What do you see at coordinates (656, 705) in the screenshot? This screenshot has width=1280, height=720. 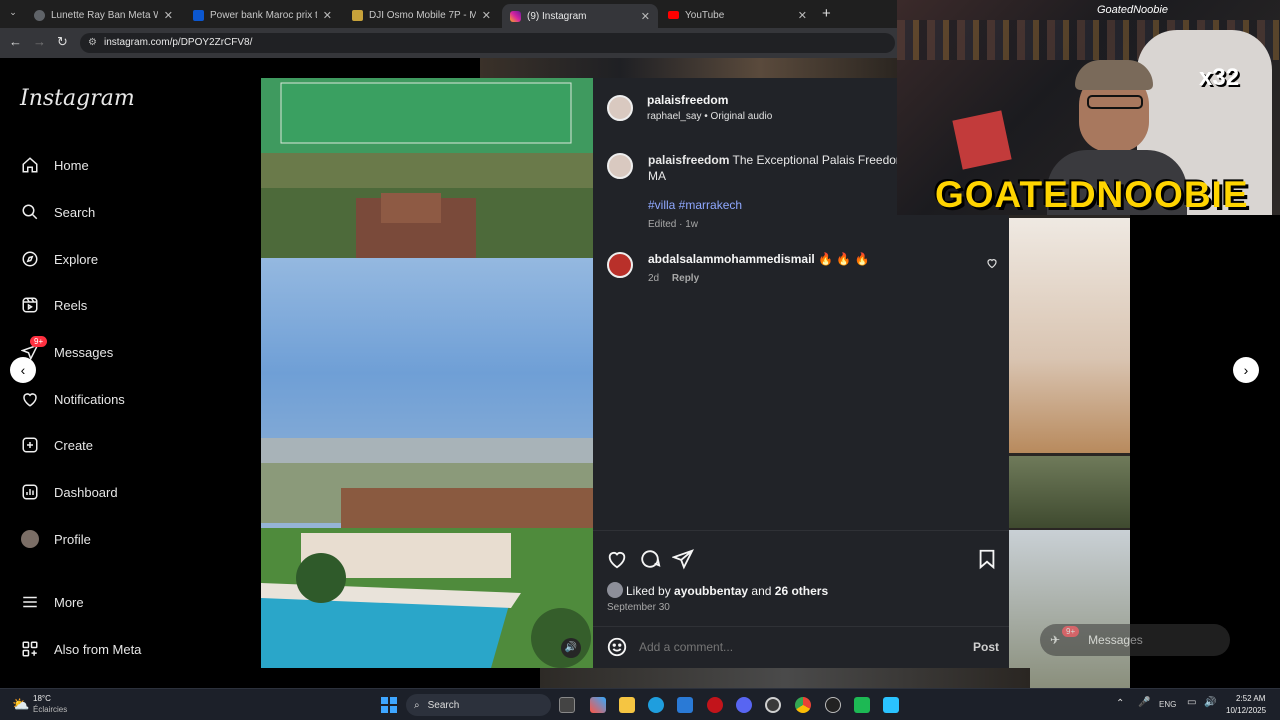 I see `edge-icon` at bounding box center [656, 705].